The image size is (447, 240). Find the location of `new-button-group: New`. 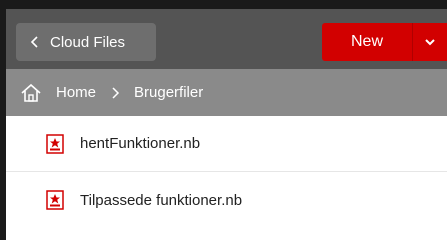

new-button-group: New is located at coordinates (384, 42).